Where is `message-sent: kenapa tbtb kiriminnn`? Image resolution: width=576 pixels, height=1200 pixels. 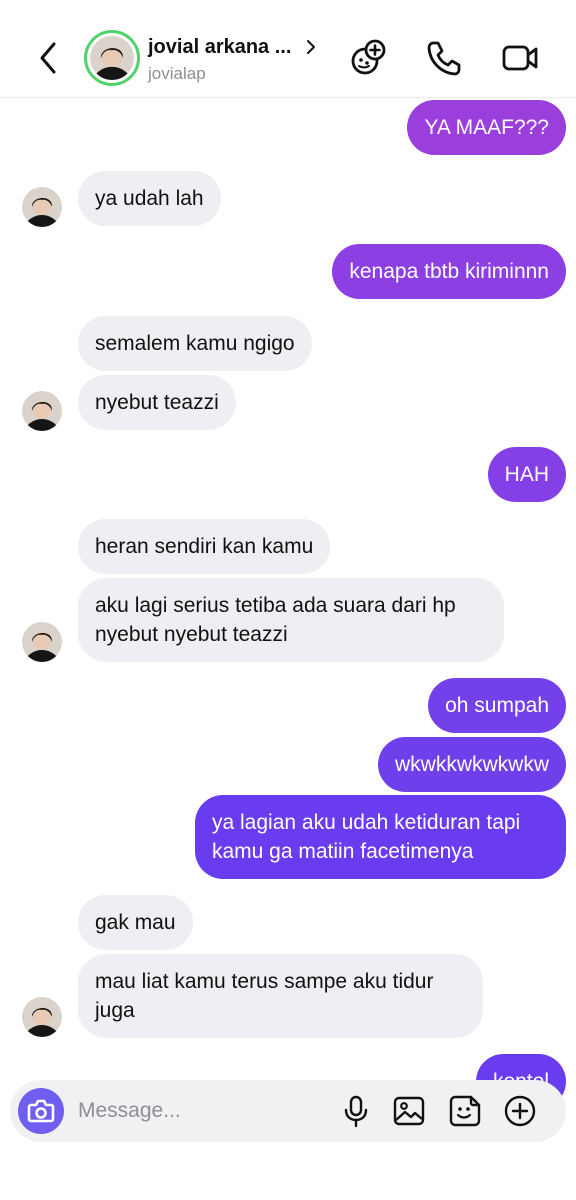
message-sent: kenapa tbtb kiriminnn is located at coordinates (449, 271).